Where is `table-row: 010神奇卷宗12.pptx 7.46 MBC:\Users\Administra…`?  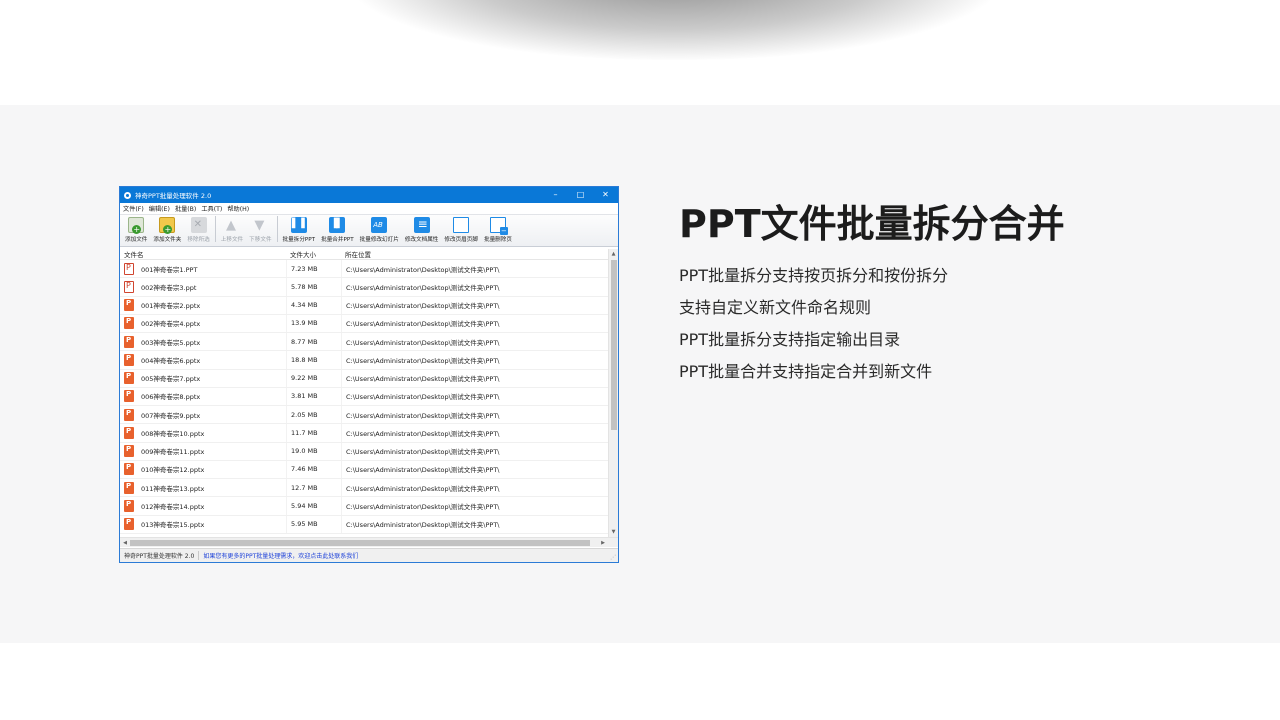 table-row: 010神奇卷宗12.pptx 7.46 MBC:\Users\Administra… is located at coordinates (364, 469).